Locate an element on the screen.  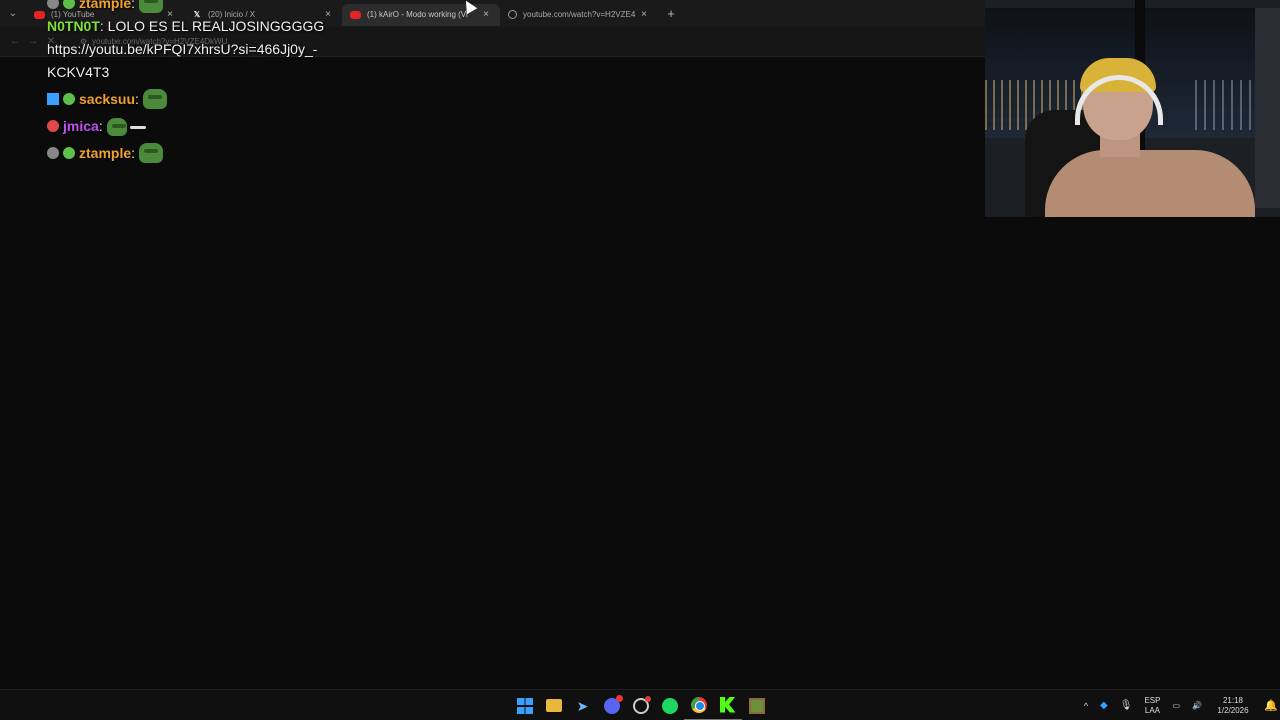
taskbar-apps: ➤ is located at coordinates (640, 705).